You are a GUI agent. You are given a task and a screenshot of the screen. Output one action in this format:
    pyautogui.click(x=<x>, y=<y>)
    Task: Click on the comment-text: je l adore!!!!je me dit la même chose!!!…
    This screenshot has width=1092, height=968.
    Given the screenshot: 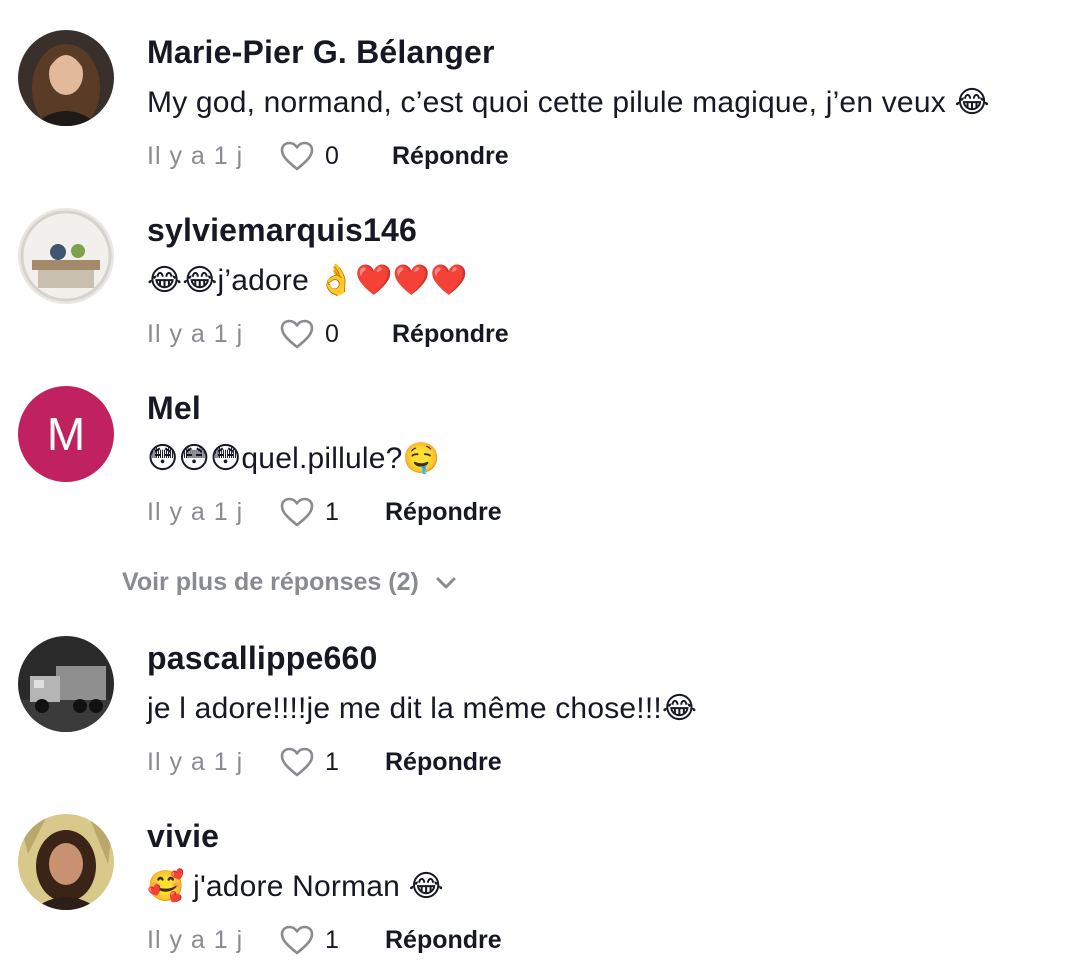 What is the action you would take?
    pyautogui.click(x=422, y=708)
    